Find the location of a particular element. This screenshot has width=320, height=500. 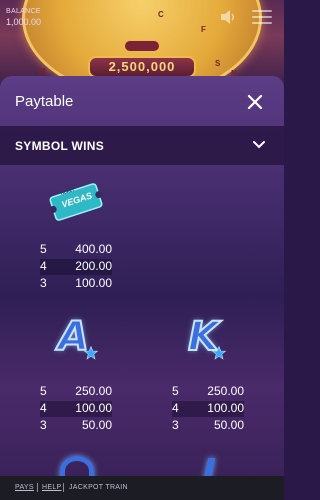

pays-link: PAYS is located at coordinates (24, 487).